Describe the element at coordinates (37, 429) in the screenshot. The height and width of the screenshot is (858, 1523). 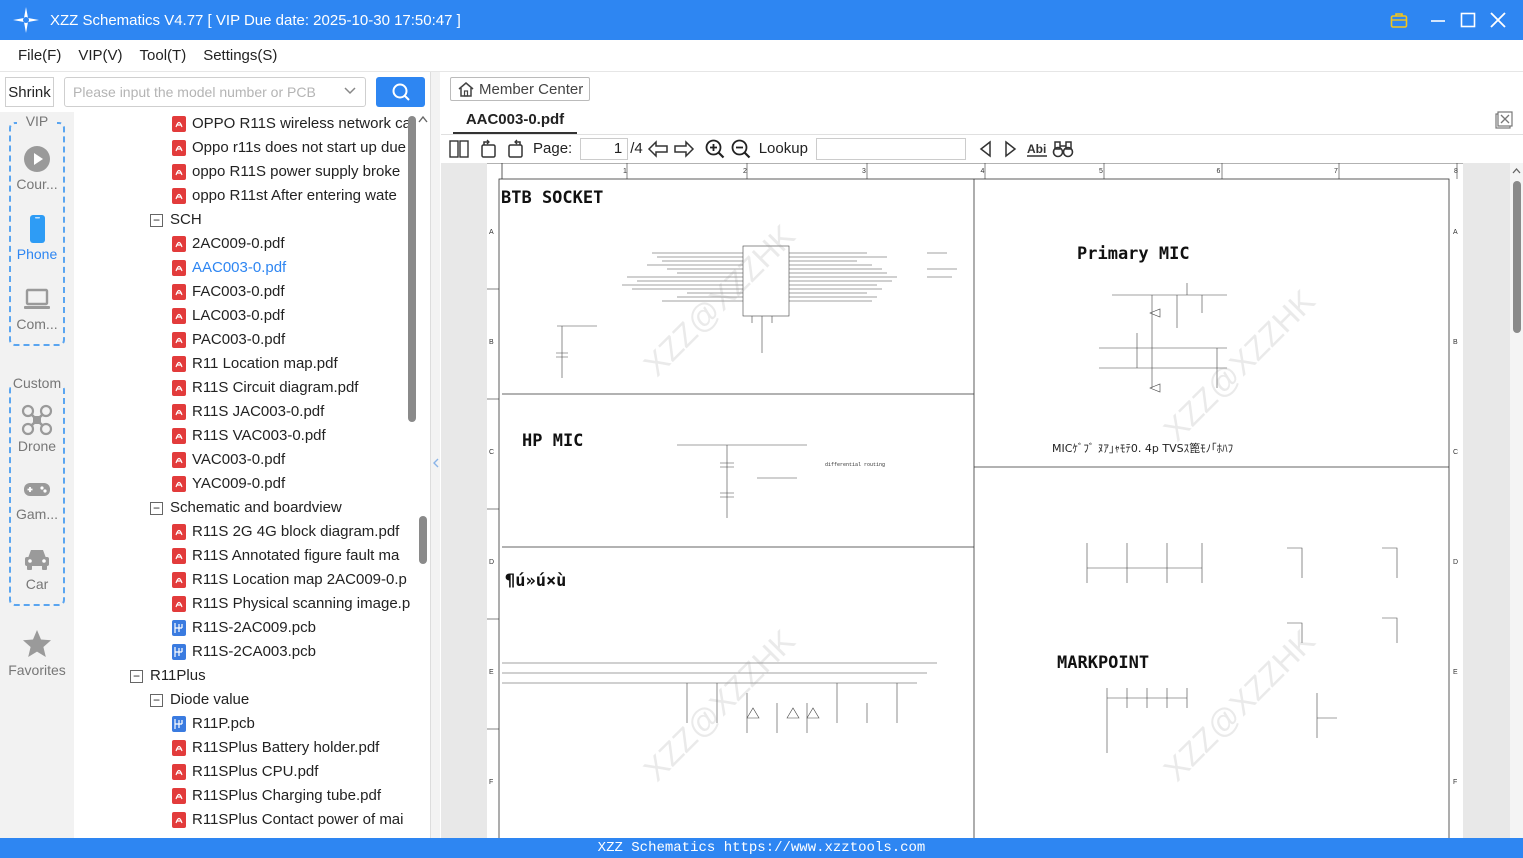
I see `rail-item-drone: Drone` at that location.